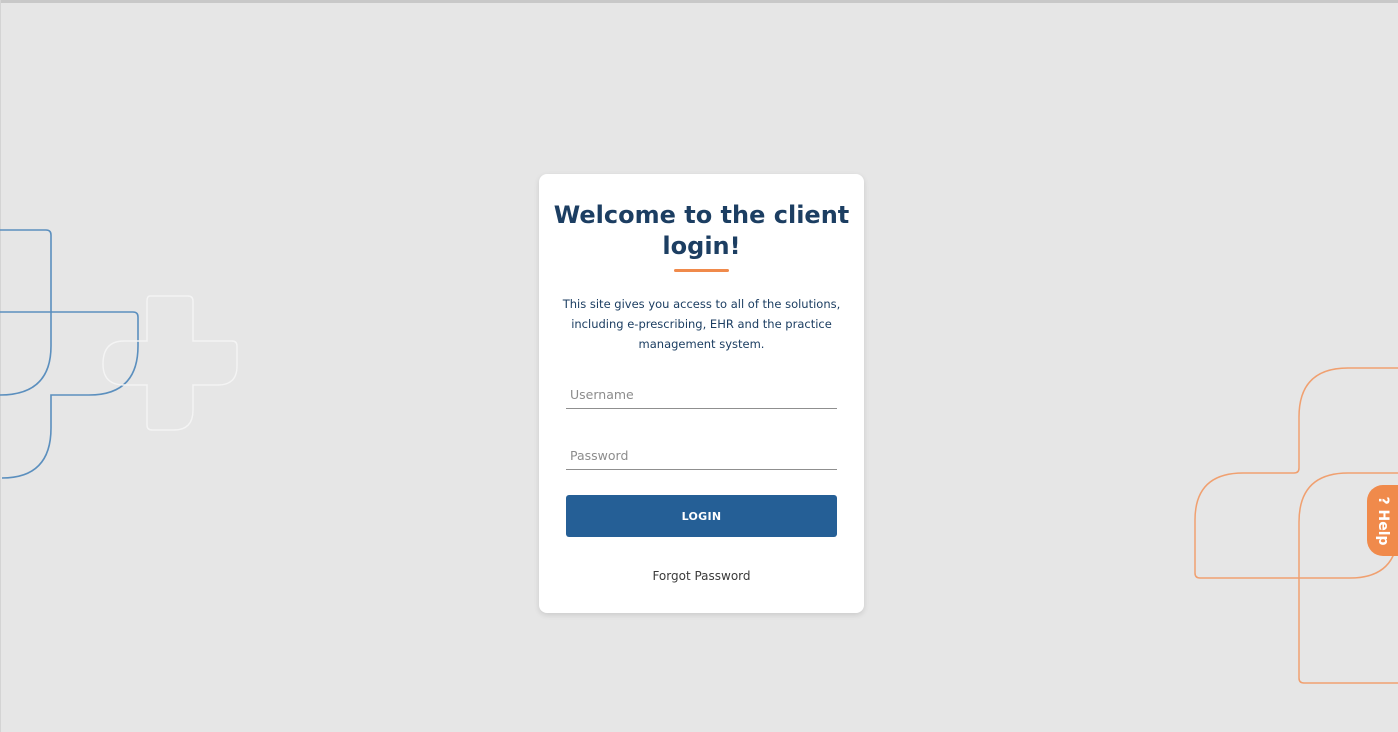 The width and height of the screenshot is (1398, 732). I want to click on page-title: Welcome to the client login!, so click(701, 230).